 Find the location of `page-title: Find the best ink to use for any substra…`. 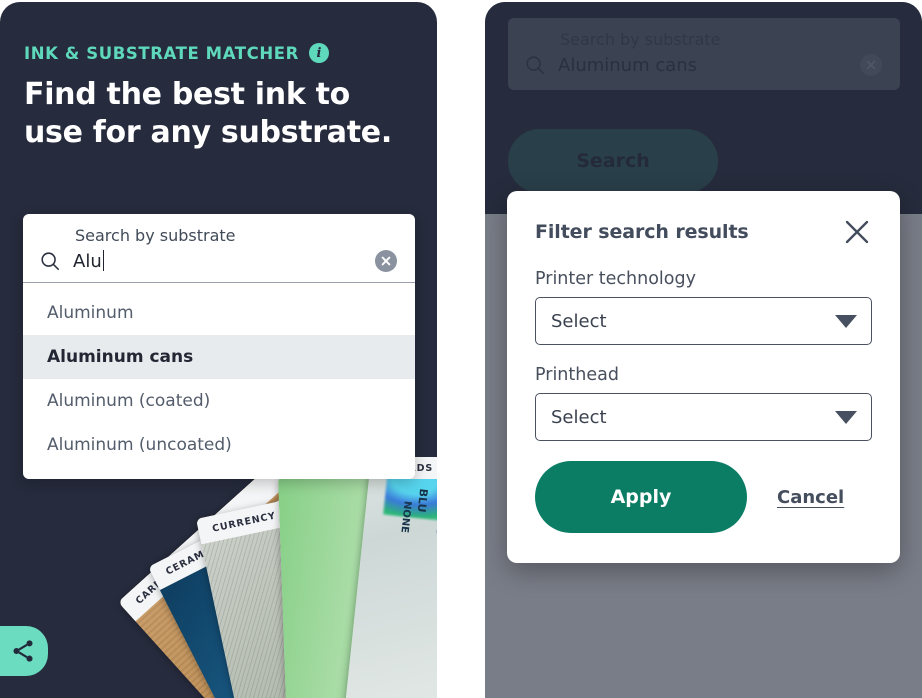

page-title: Find the best ink to use for any substra… is located at coordinates (208, 113).